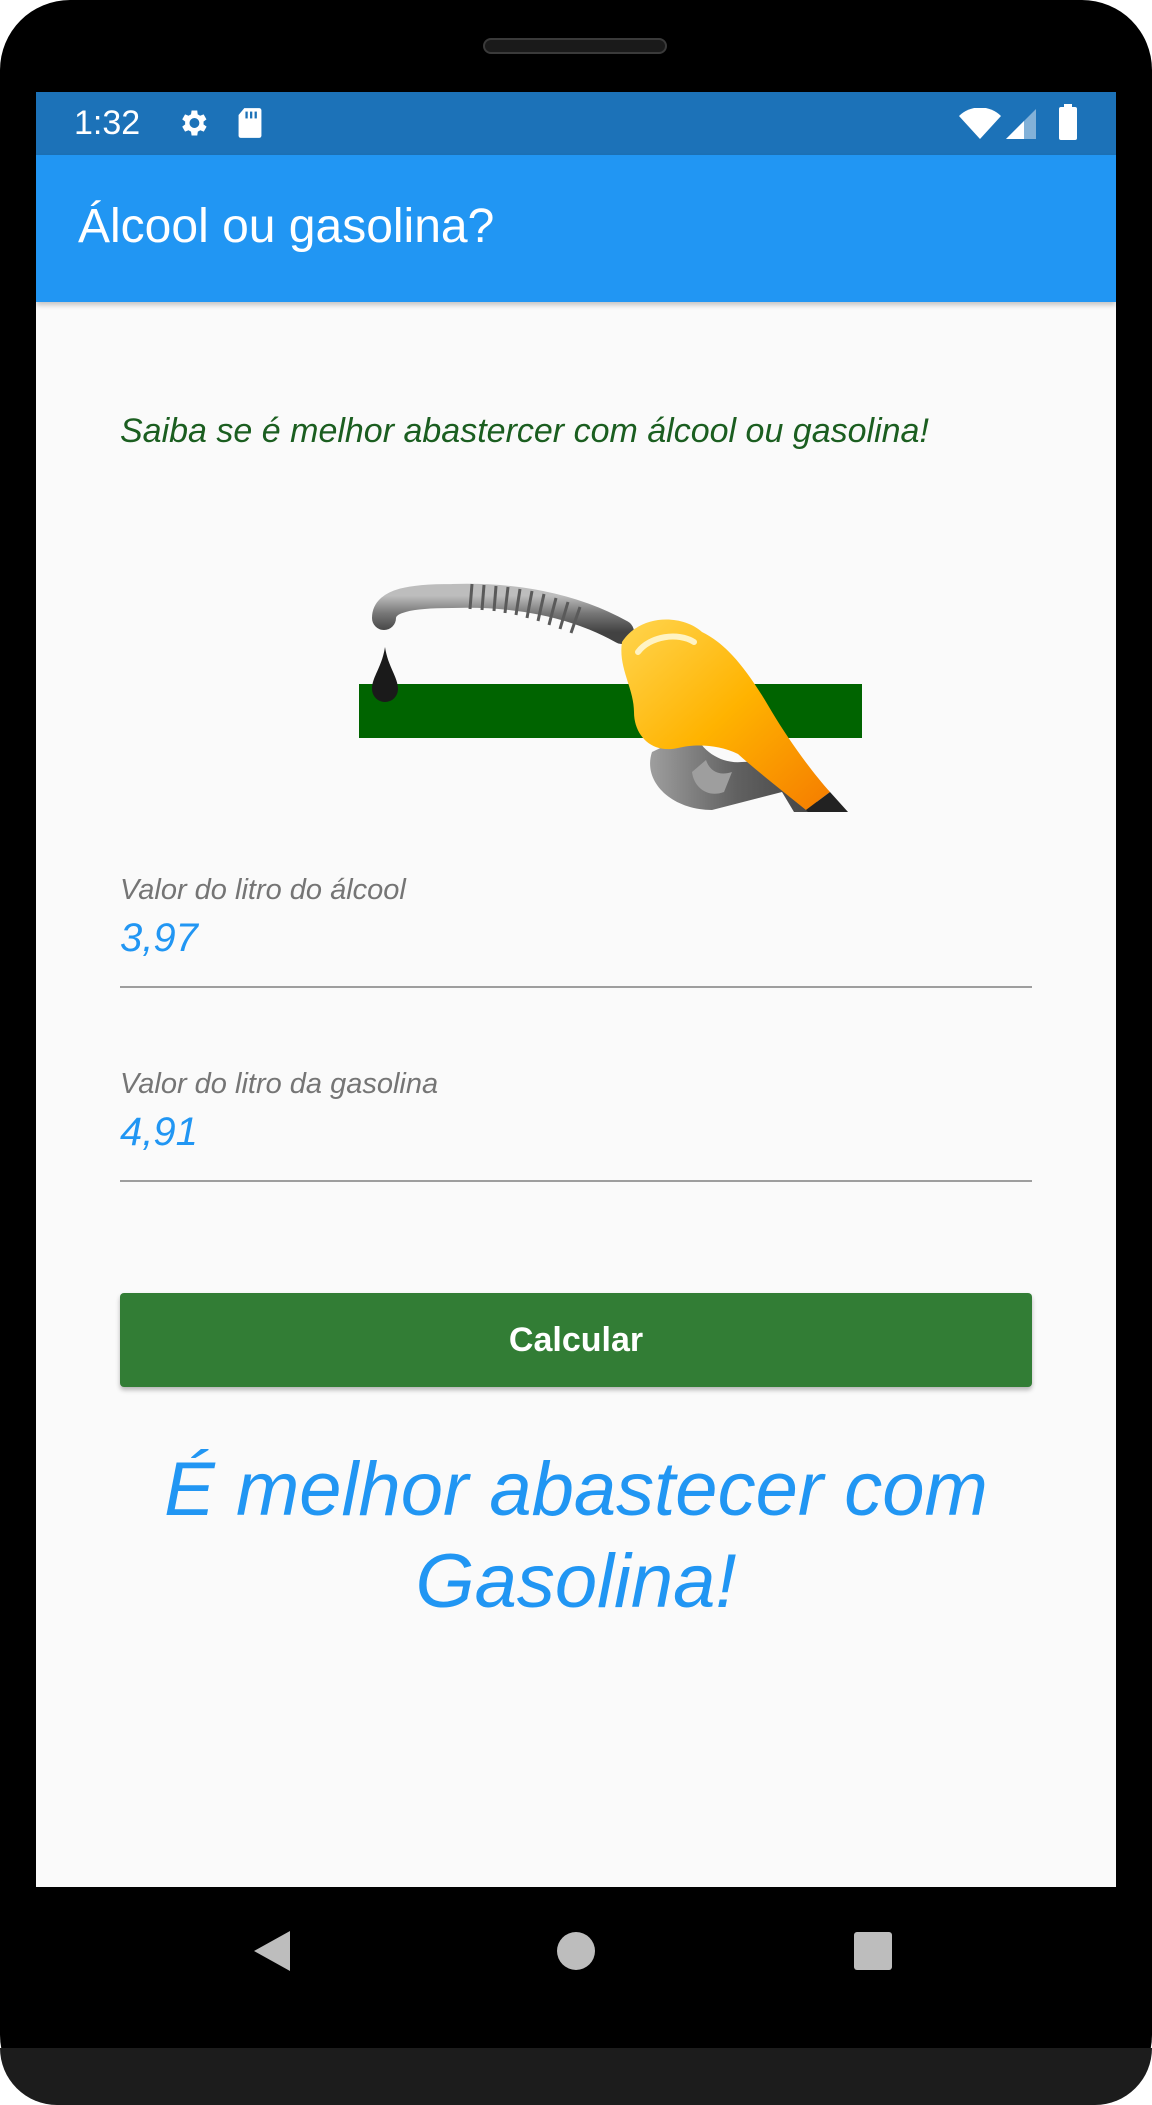  I want to click on result-text: É melhor abastecer com Gasolina!, so click(576, 1536).